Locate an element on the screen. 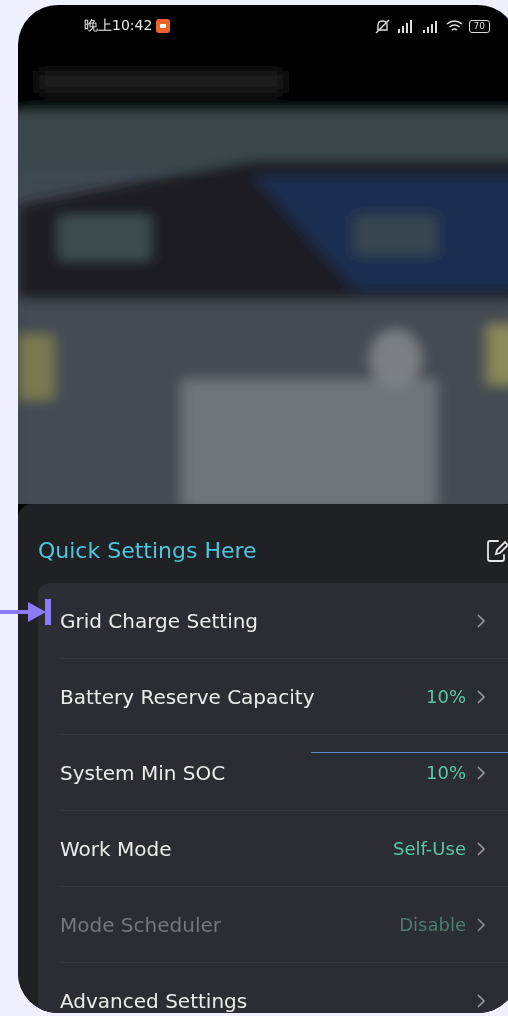 This screenshot has width=508, height=1016. settings-row: Work Mode Self-Use is located at coordinates (284, 849).